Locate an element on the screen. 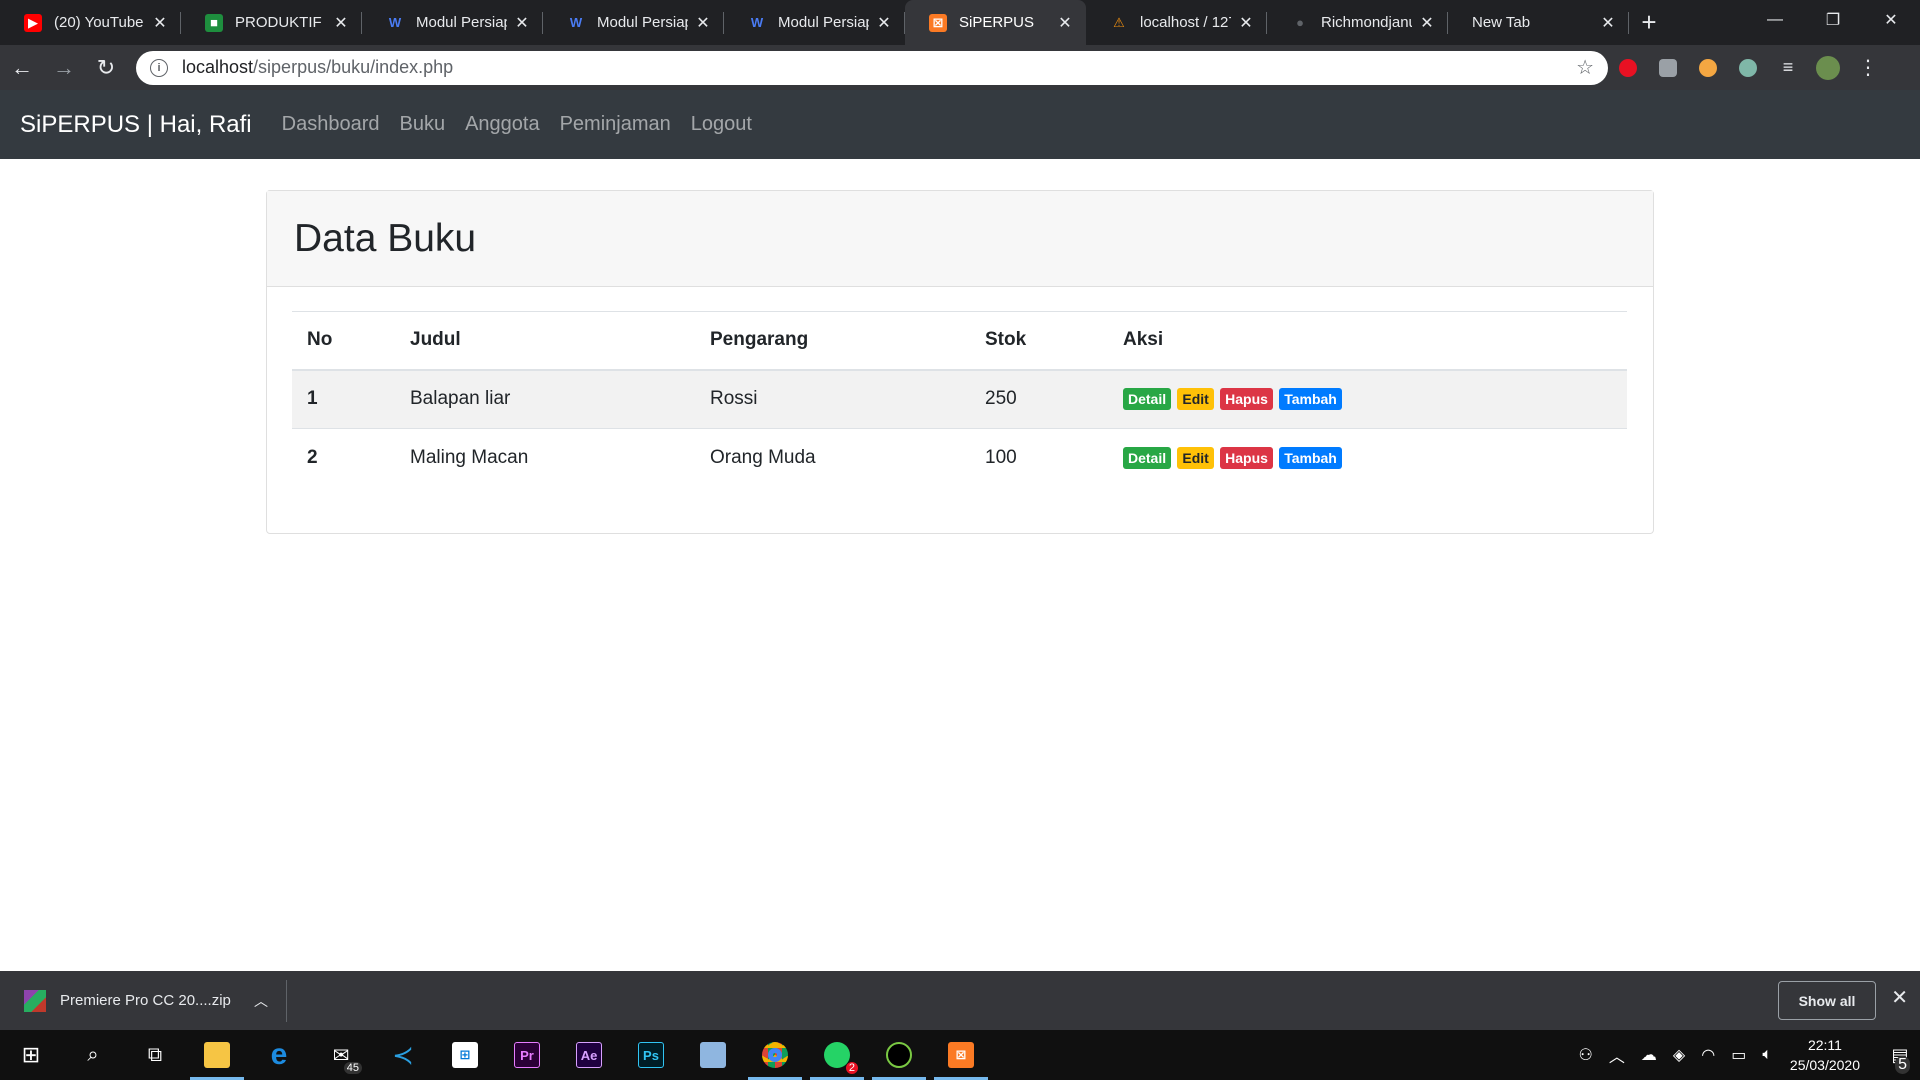 Image resolution: width=1920 pixels, height=1080 pixels. nav-link-anggota: Anggota is located at coordinates (502, 124).